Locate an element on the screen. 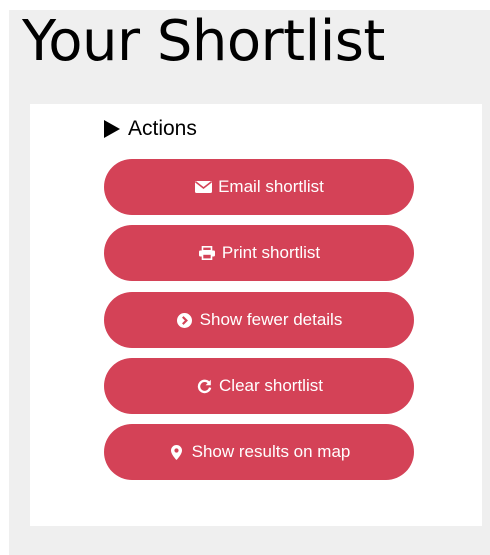 This screenshot has width=490, height=555. clear-shortlist-button: Clear shortlist is located at coordinates (259, 386).